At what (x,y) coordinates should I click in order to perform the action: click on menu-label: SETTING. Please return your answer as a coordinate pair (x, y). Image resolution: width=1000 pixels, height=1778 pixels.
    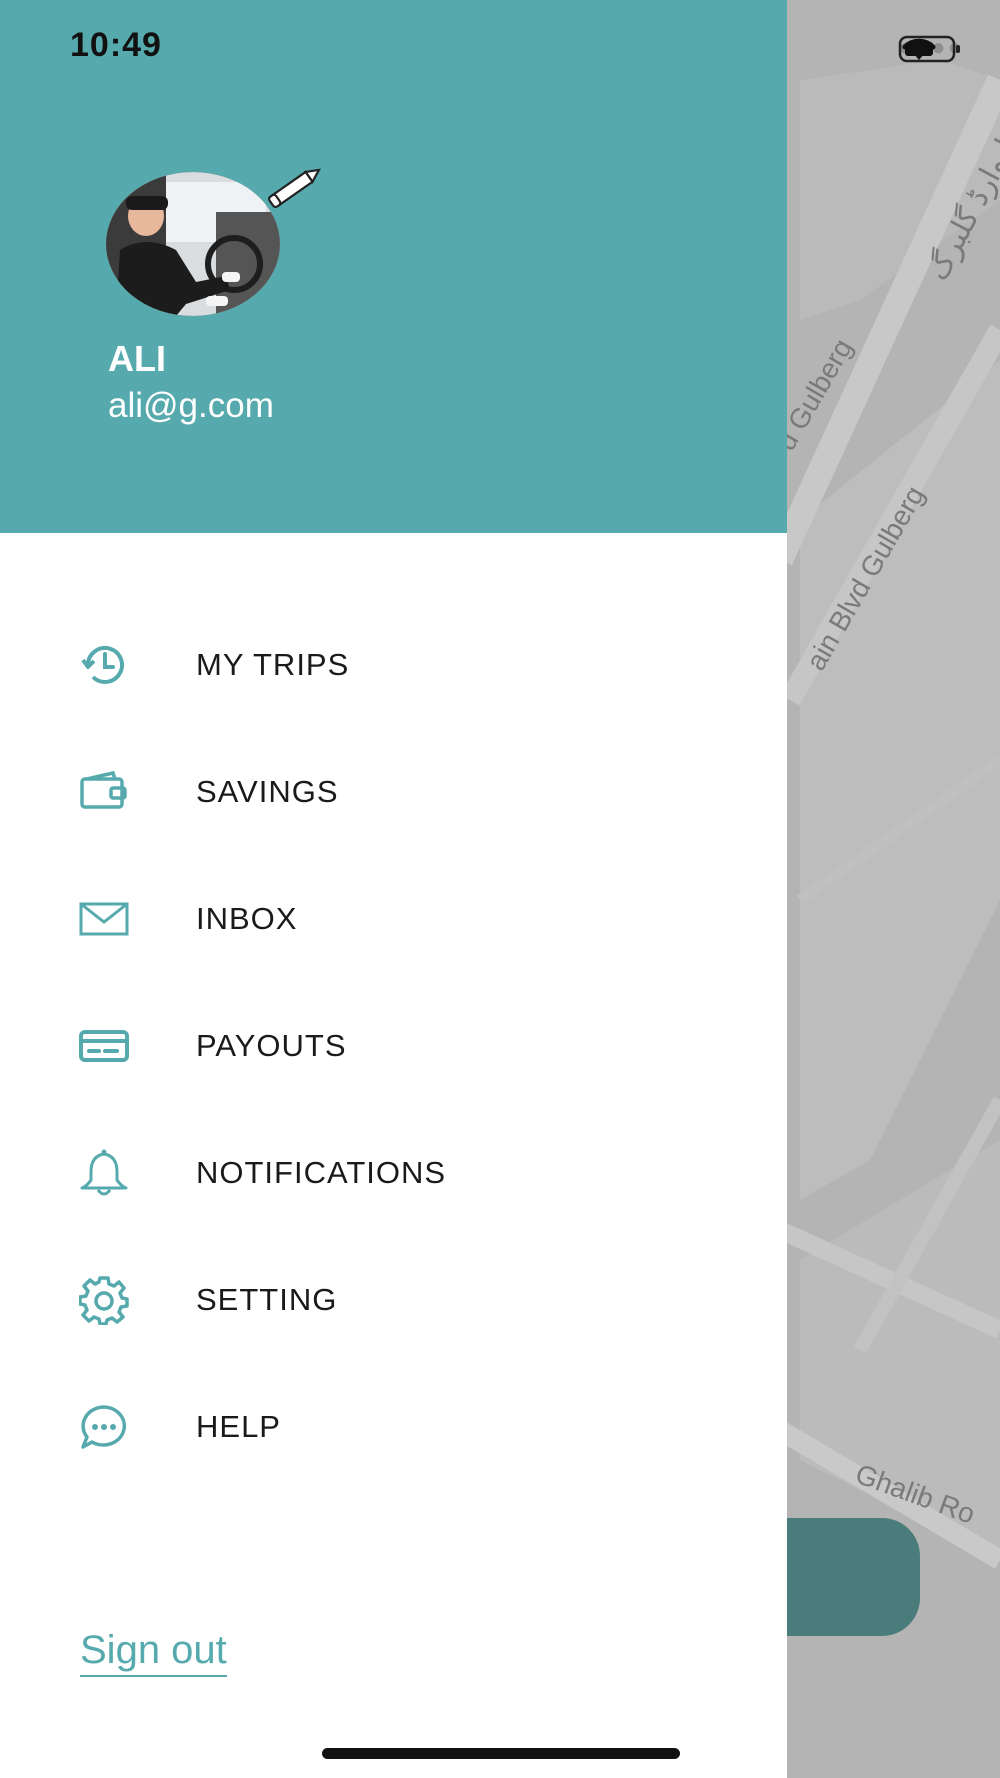
    Looking at the image, I should click on (267, 1299).